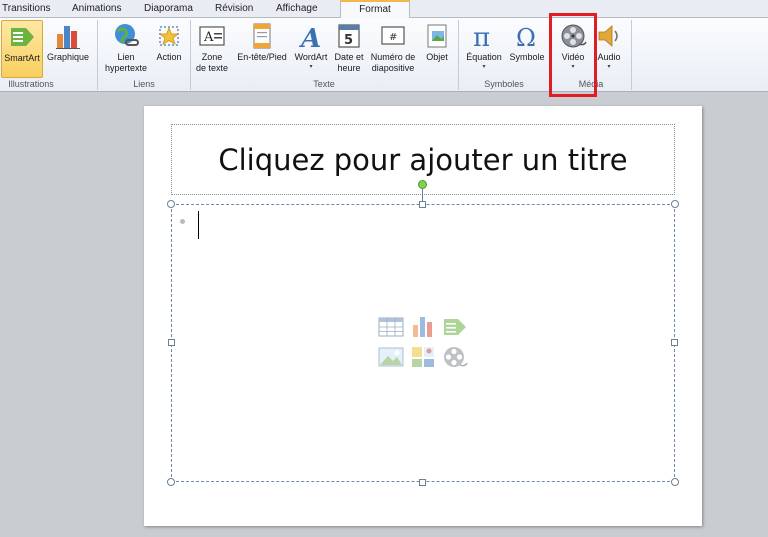 This screenshot has height=537, width=768. Describe the element at coordinates (68, 37) in the screenshot. I see `chart-icon` at that location.